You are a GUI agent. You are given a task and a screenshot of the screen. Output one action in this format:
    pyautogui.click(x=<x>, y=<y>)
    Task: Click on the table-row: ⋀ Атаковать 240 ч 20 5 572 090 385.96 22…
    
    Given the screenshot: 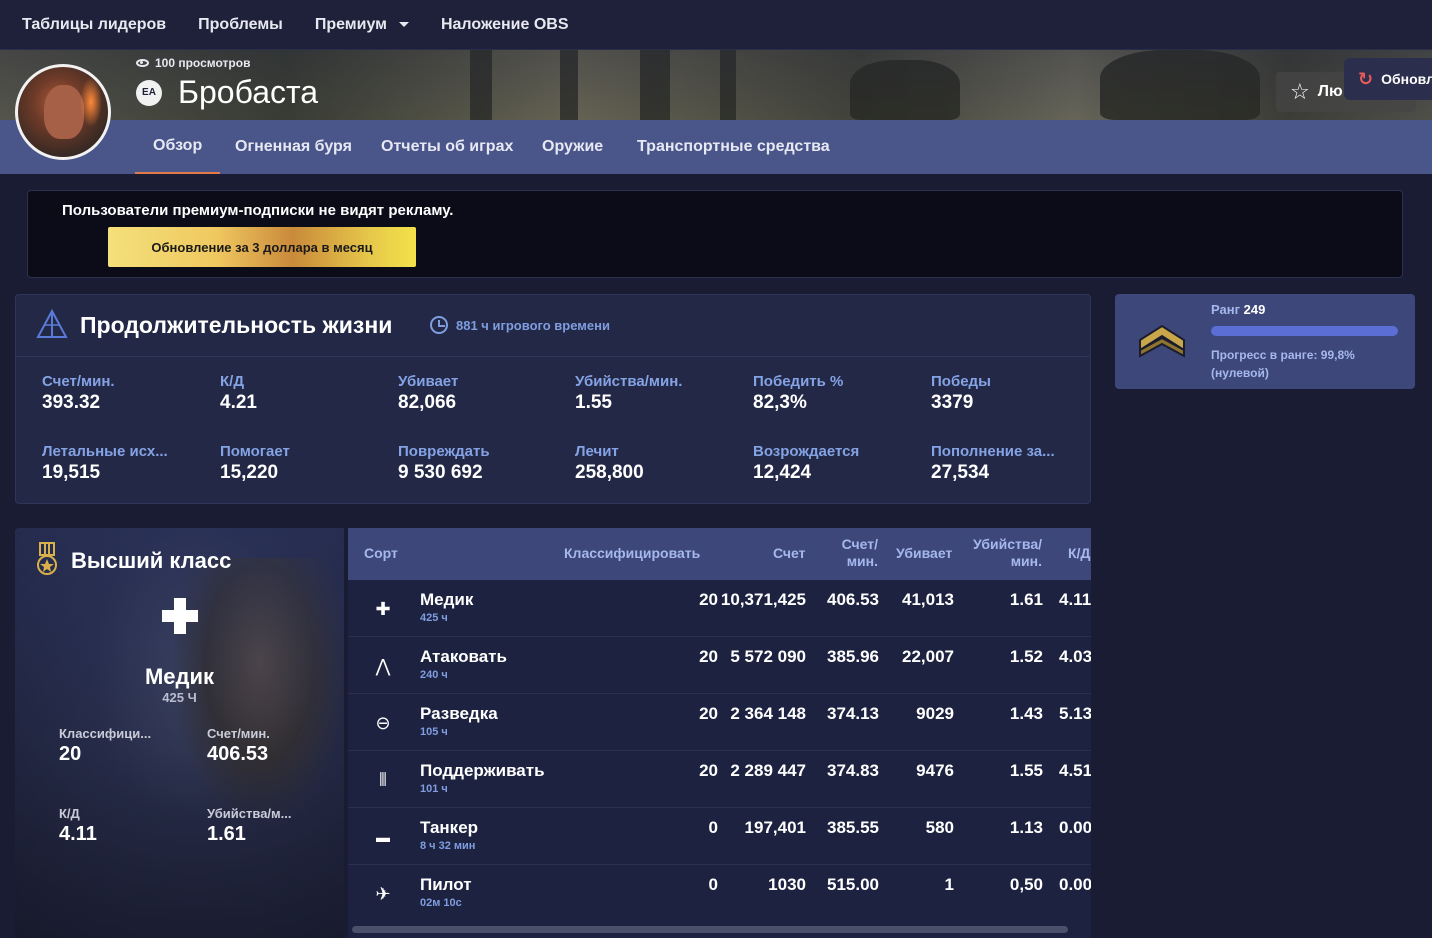 What is the action you would take?
    pyautogui.click(x=719, y=665)
    